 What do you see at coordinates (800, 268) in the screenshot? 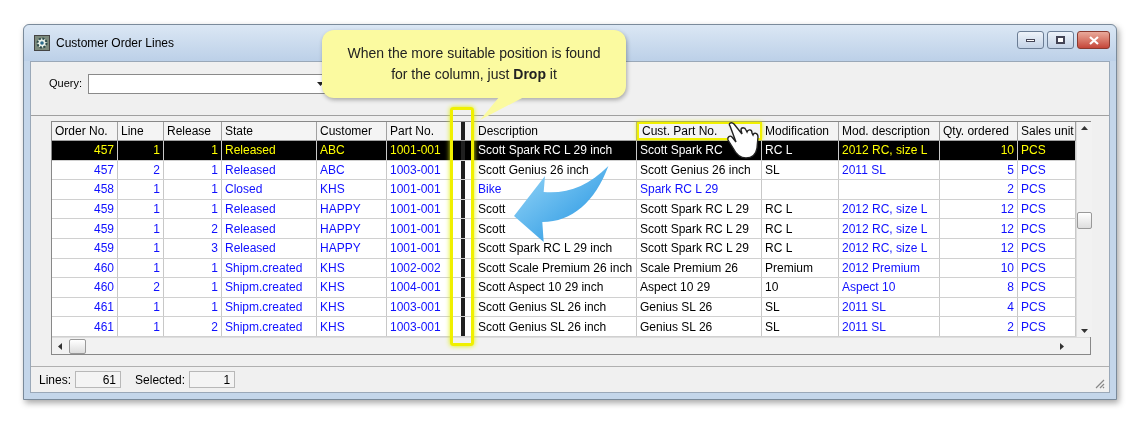
I see `table-cell: Premium` at bounding box center [800, 268].